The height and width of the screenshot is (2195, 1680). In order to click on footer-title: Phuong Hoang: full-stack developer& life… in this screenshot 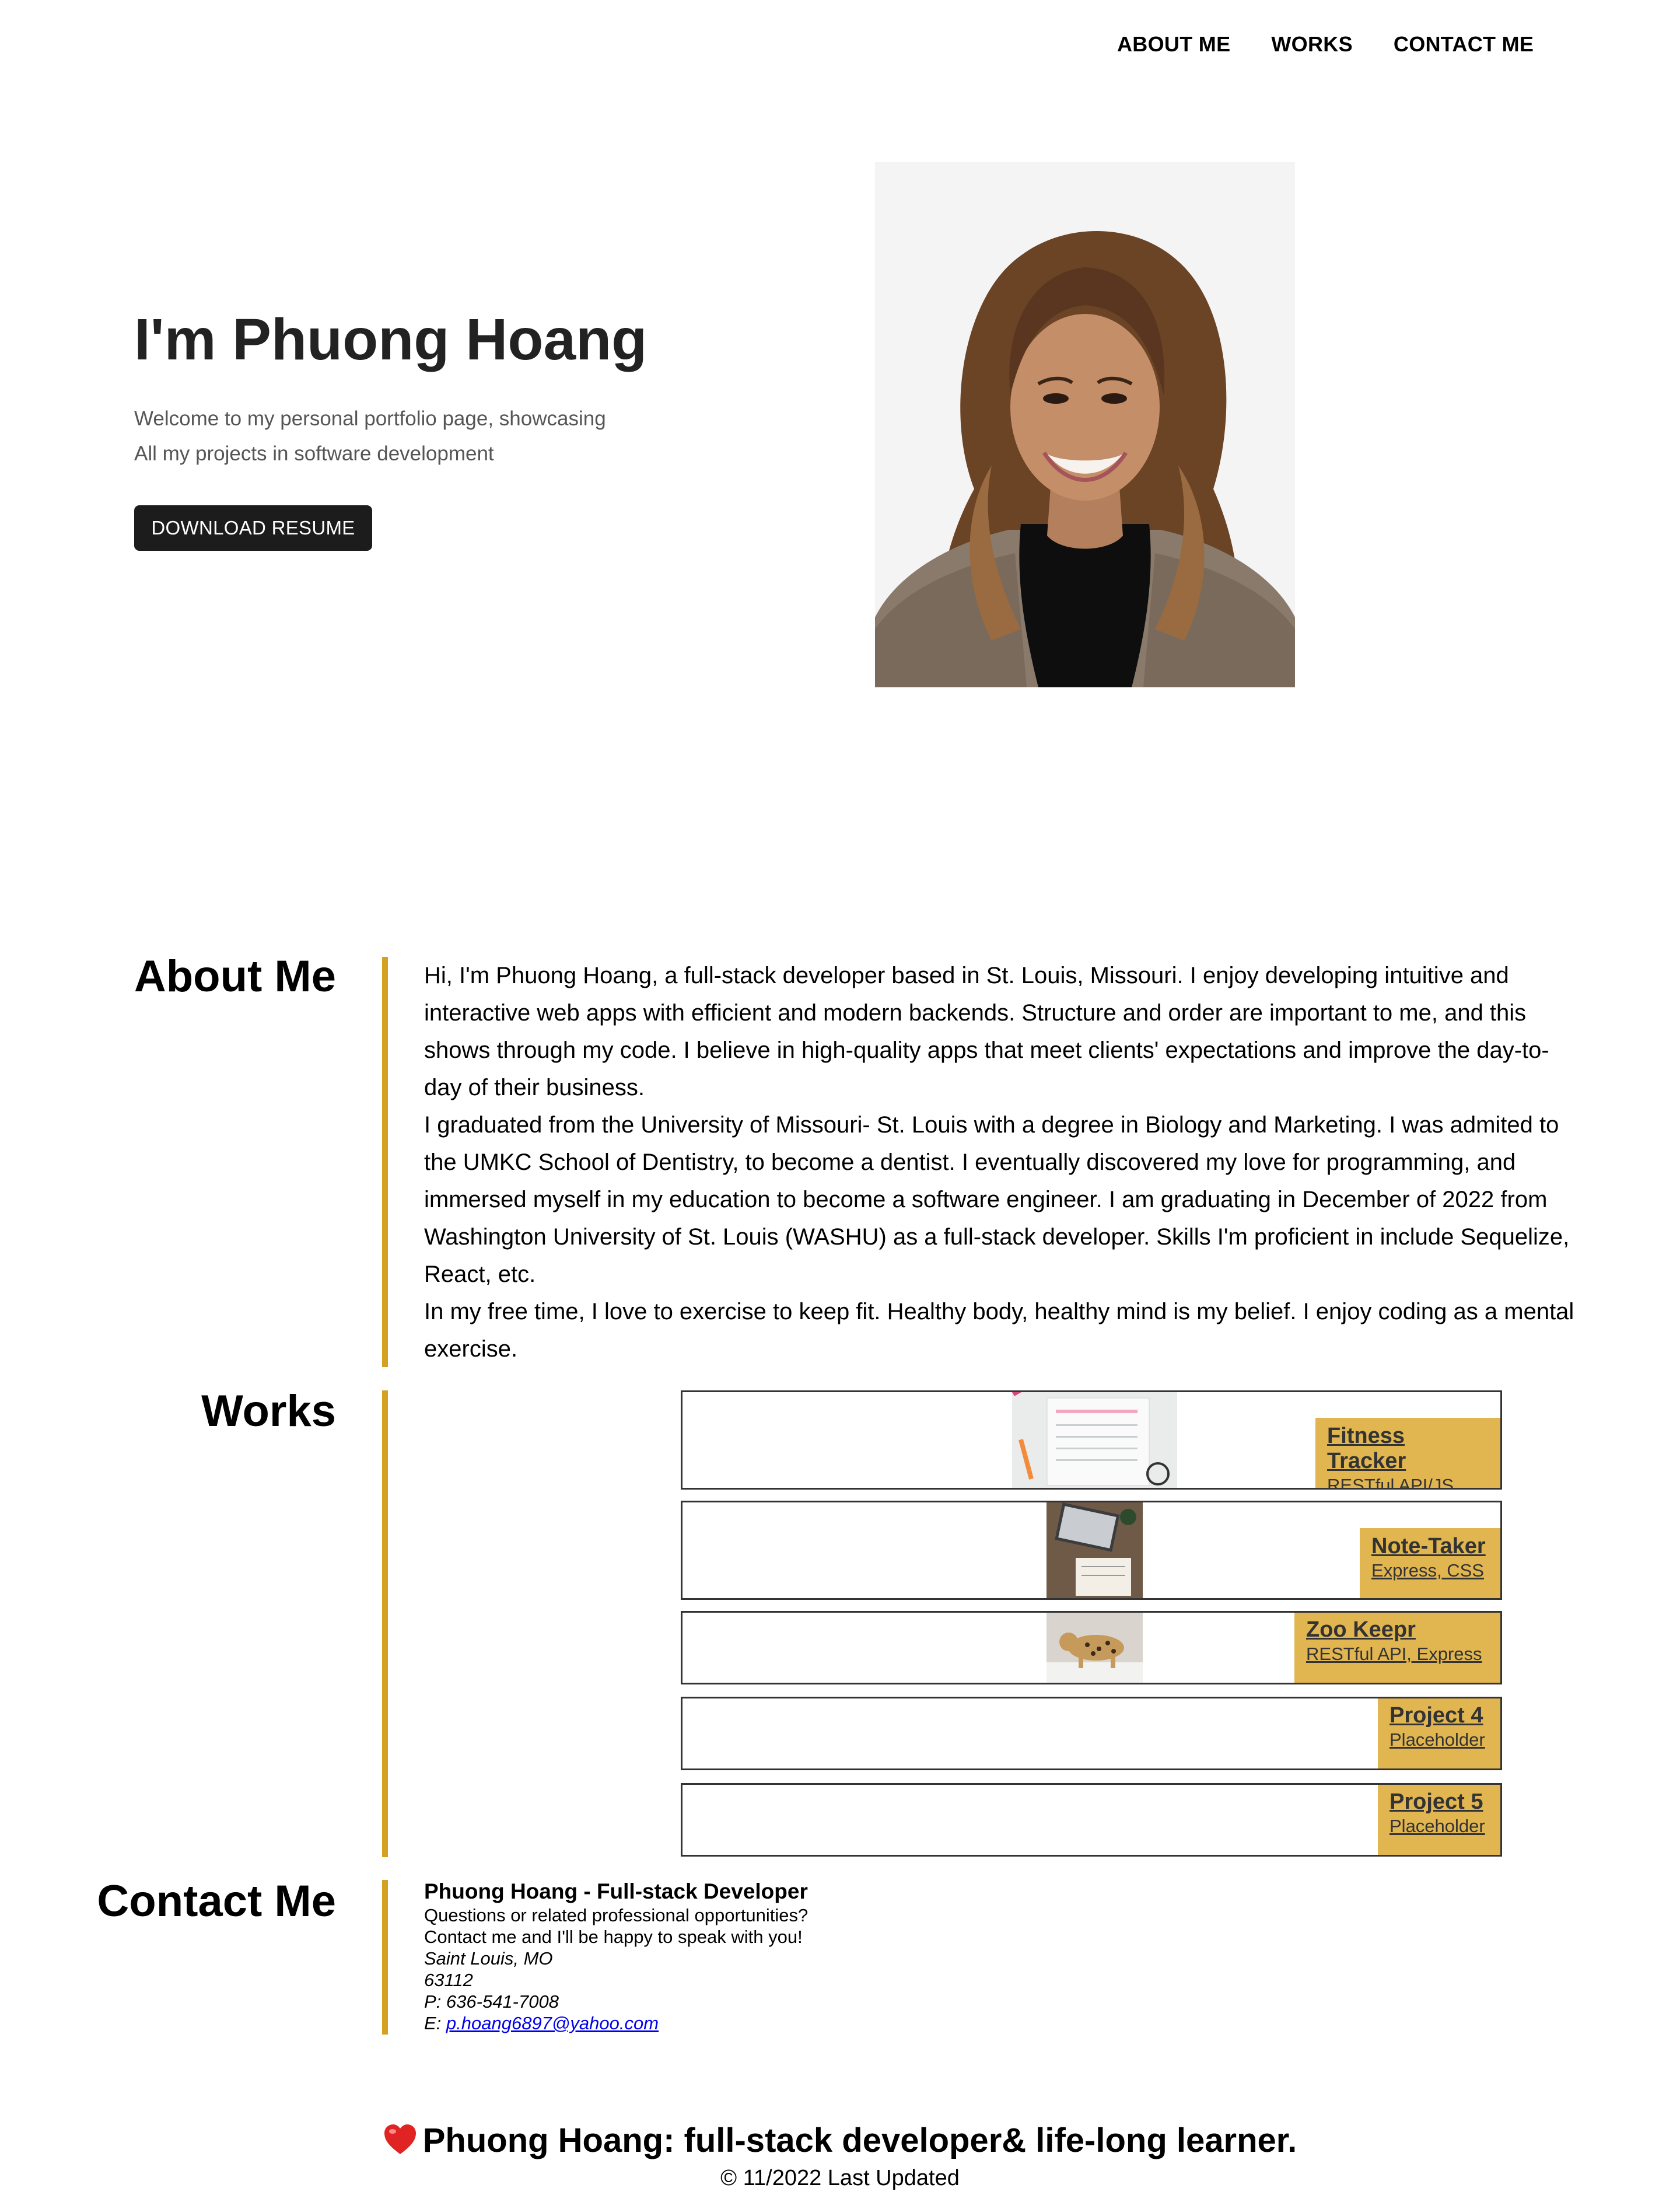, I will do `click(840, 2142)`.